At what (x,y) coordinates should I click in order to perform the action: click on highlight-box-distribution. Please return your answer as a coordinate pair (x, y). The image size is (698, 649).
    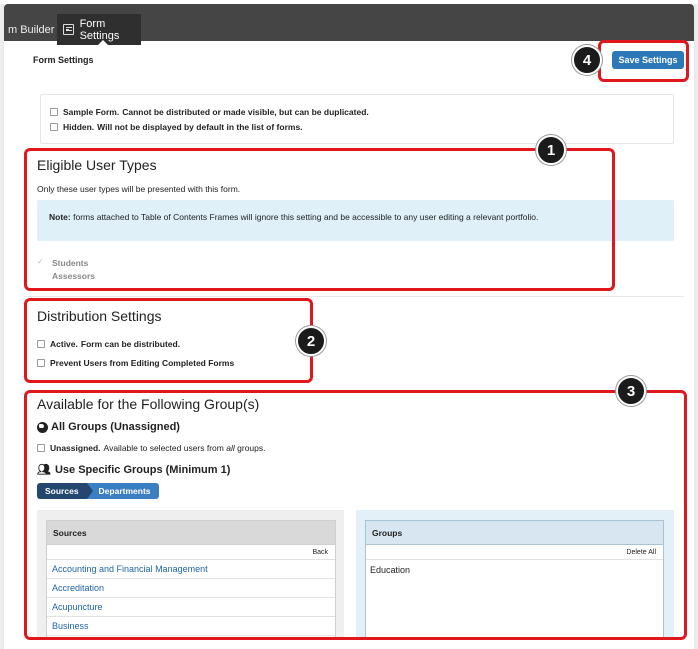
    Looking at the image, I should click on (168, 340).